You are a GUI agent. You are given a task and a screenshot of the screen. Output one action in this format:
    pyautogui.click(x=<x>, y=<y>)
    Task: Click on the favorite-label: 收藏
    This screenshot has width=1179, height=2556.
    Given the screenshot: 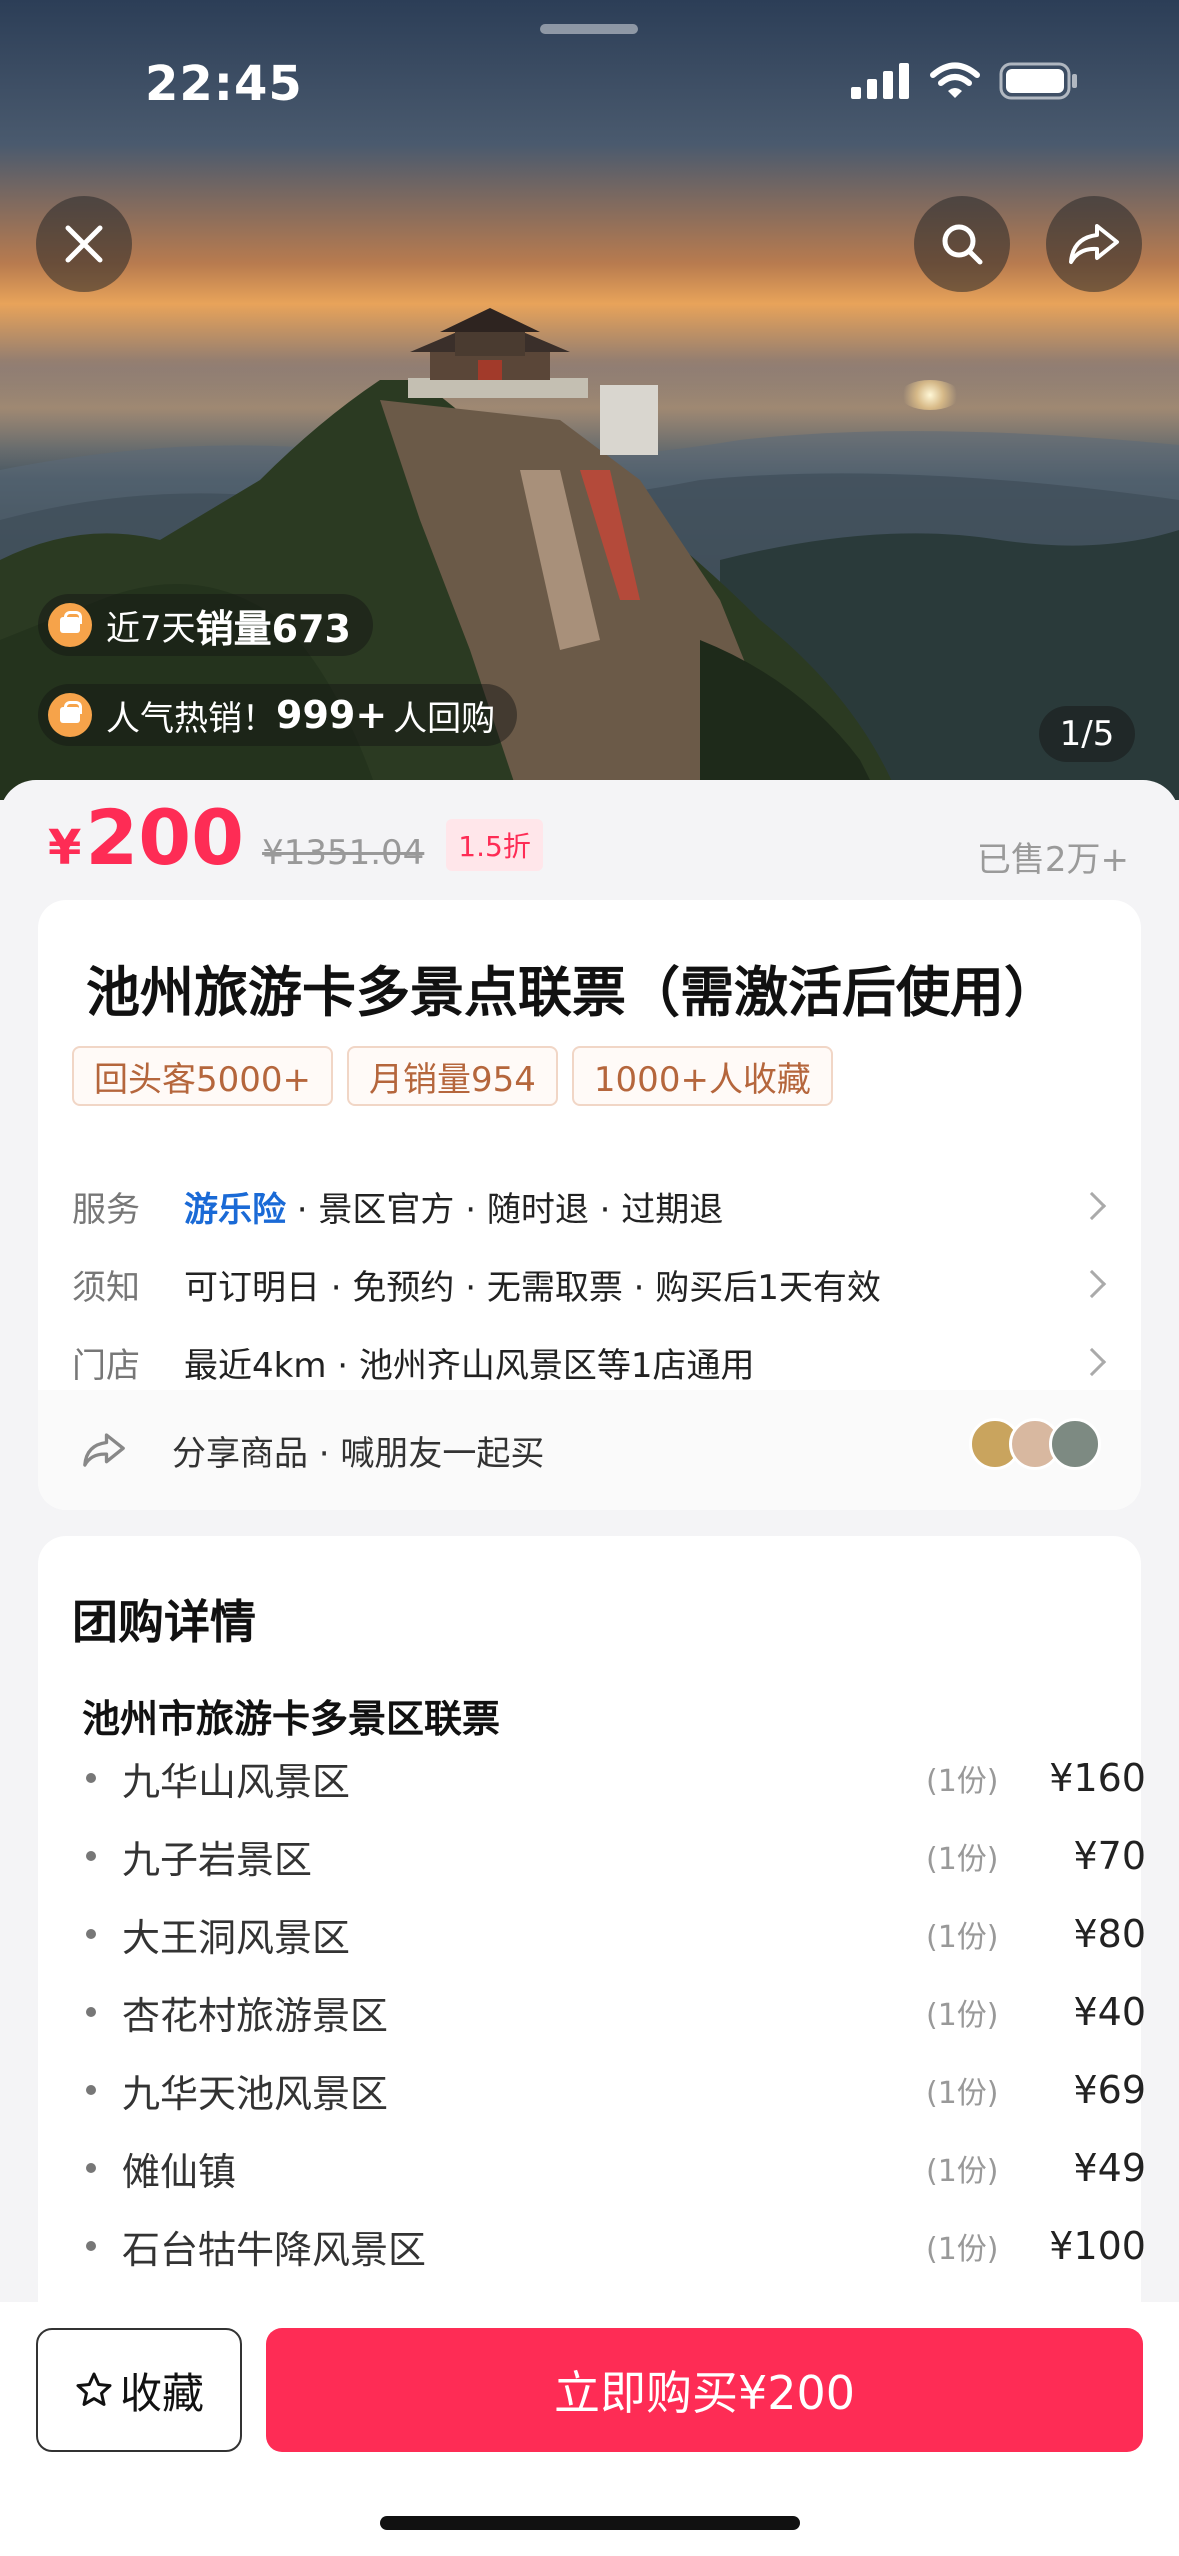 What is the action you would take?
    pyautogui.click(x=161, y=2393)
    